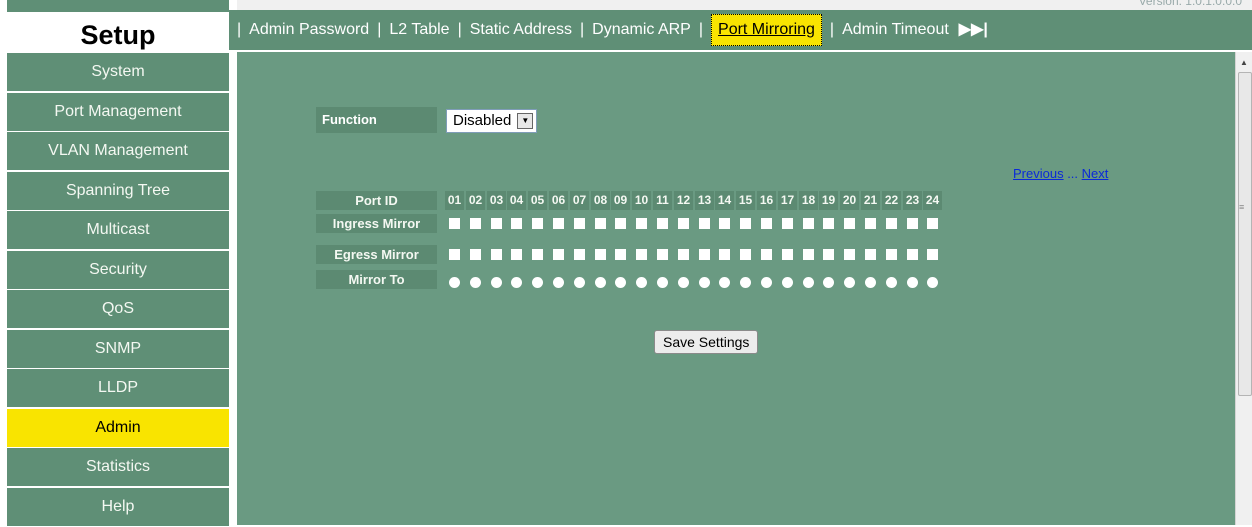 The width and height of the screenshot is (1252, 527). Describe the element at coordinates (521, 30) in the screenshot. I see `tab-static-address: Static Address` at that location.